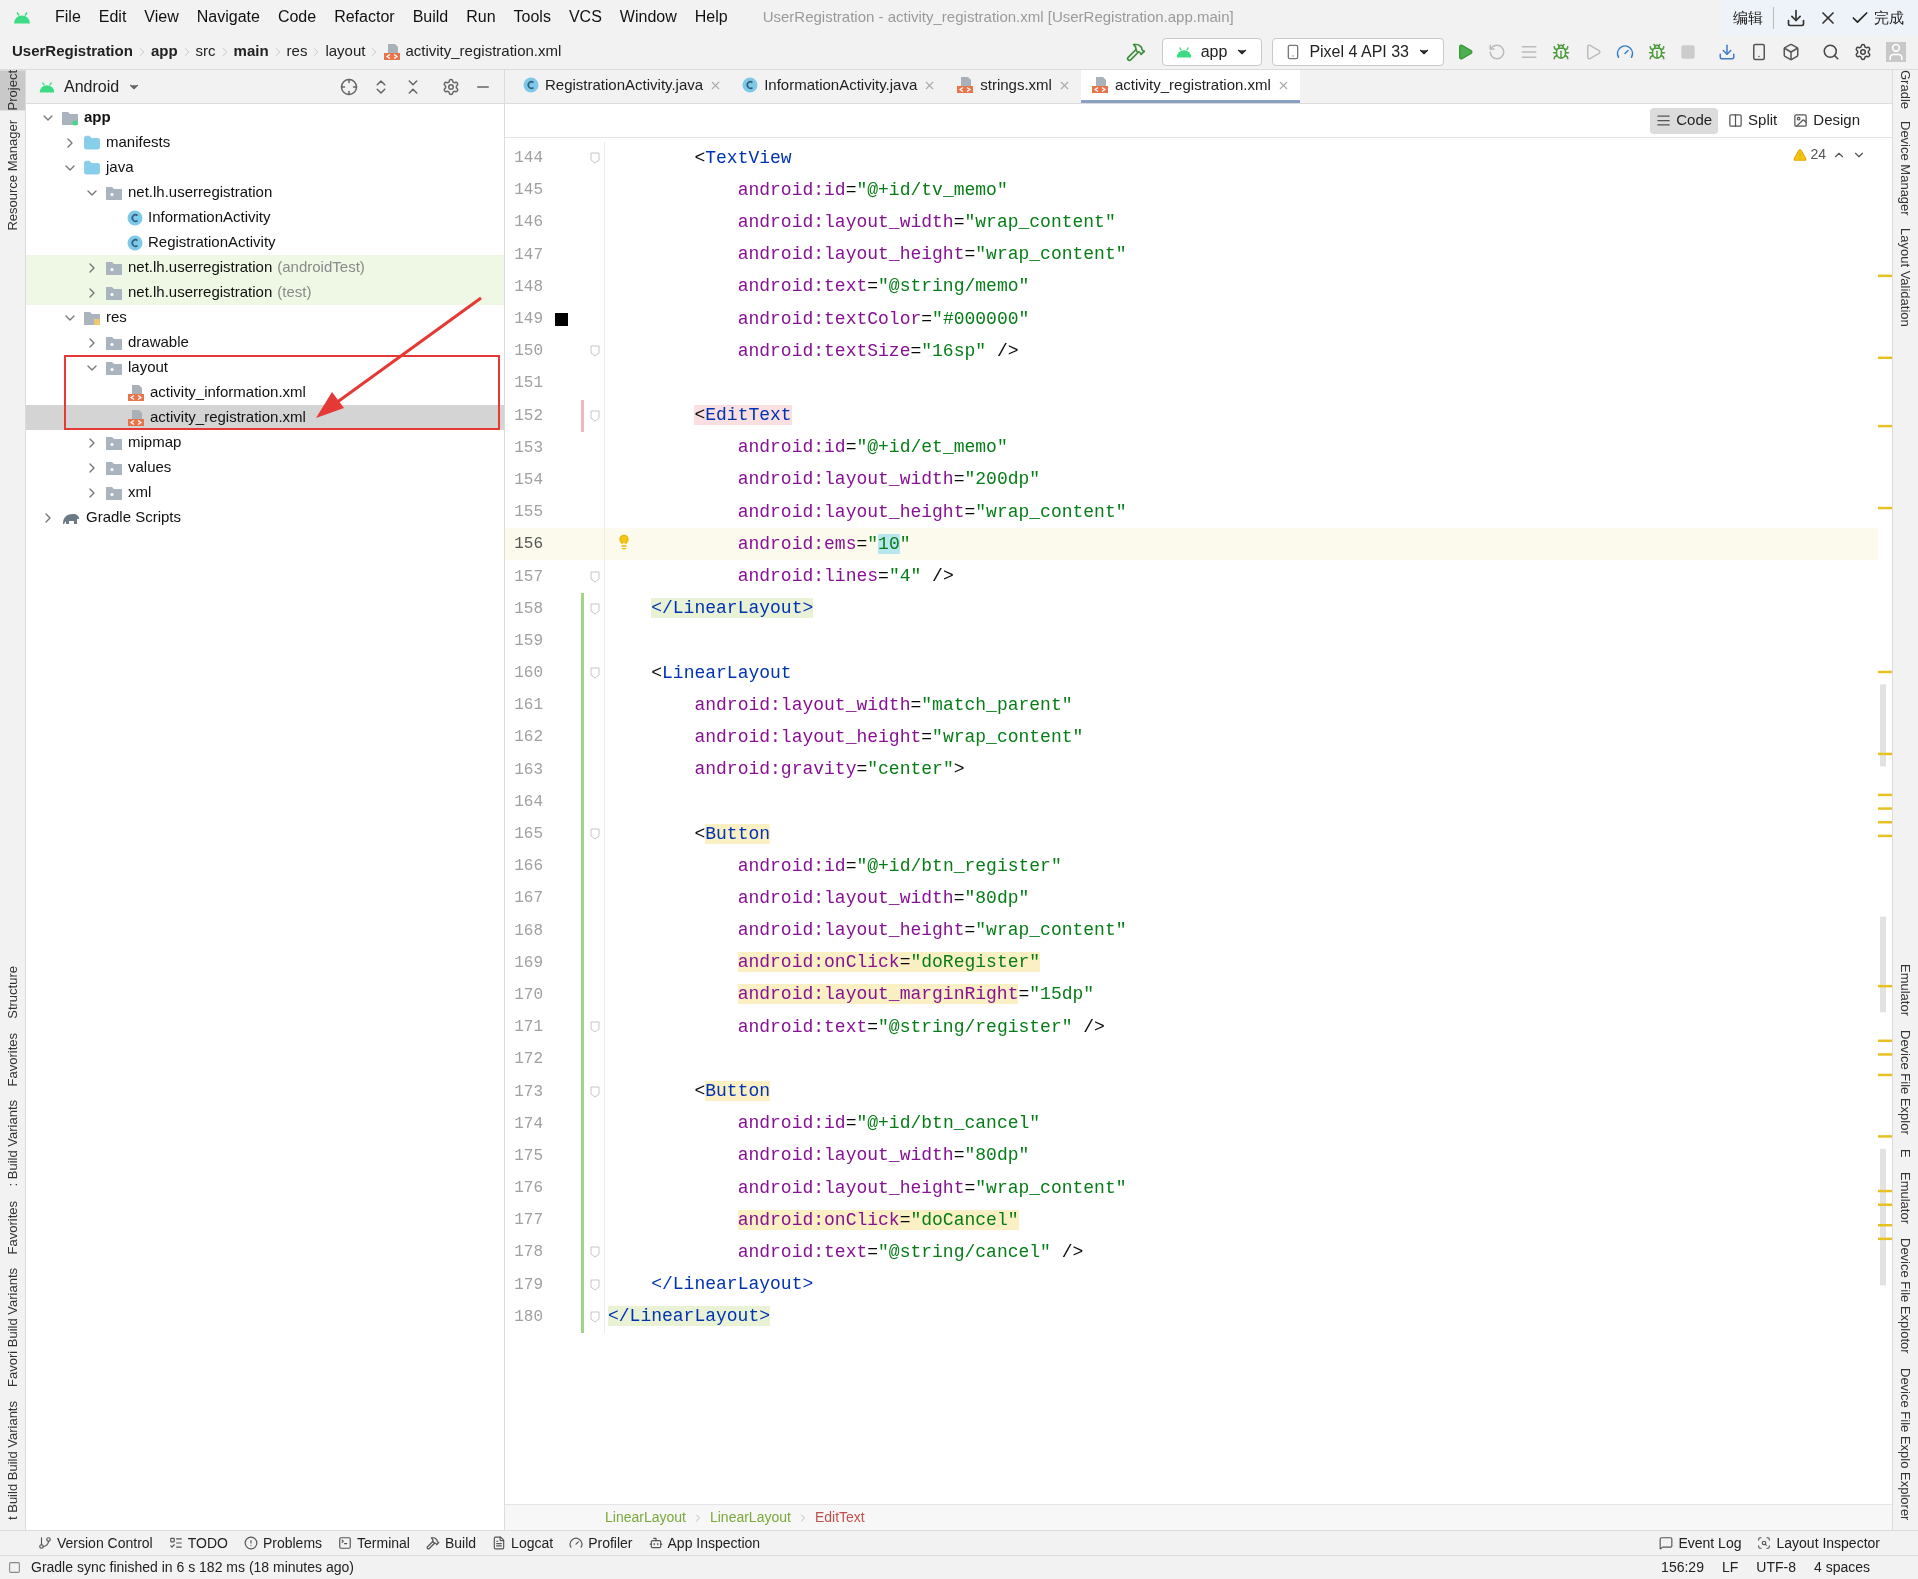 This screenshot has width=1918, height=1579. Describe the element at coordinates (265, 267) in the screenshot. I see `tree-item: net.lh.userregistration (androidTest)` at that location.